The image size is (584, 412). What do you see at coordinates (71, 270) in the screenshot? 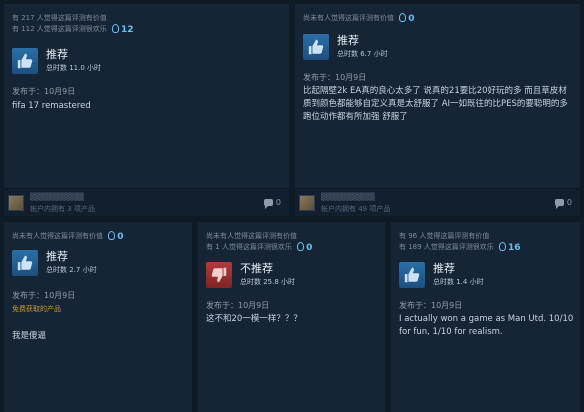
I see `playtime-hours: 总时数 2.7 小时` at bounding box center [71, 270].